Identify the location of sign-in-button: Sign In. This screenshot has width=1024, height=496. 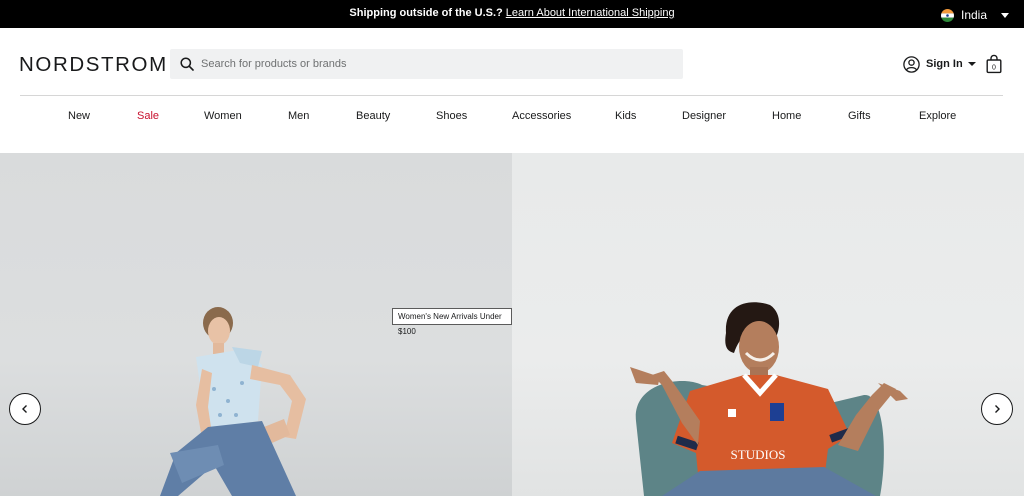
(939, 64).